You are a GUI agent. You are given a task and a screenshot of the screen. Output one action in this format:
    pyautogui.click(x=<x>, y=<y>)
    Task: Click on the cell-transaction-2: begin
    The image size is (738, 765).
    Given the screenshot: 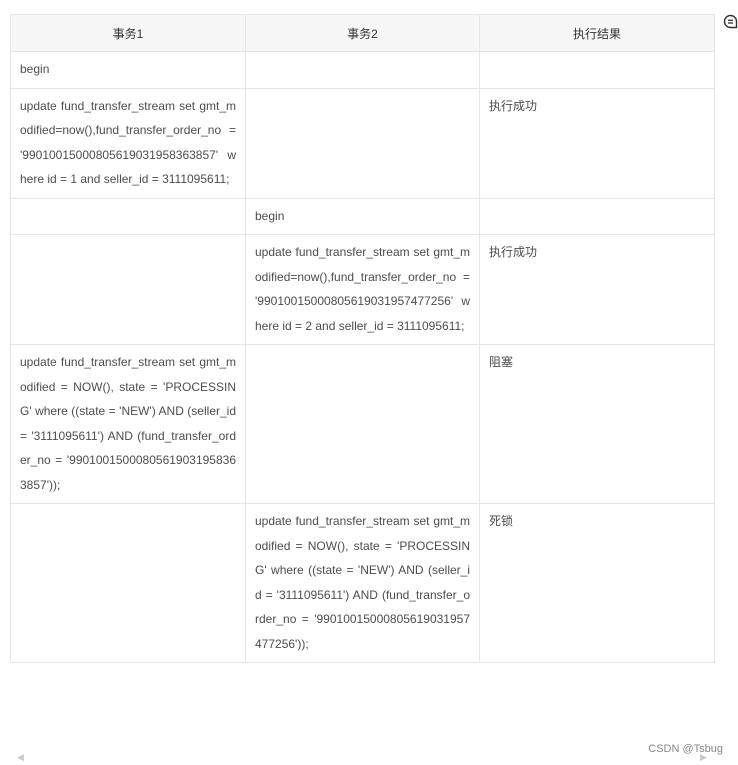 What is the action you would take?
    pyautogui.click(x=362, y=216)
    